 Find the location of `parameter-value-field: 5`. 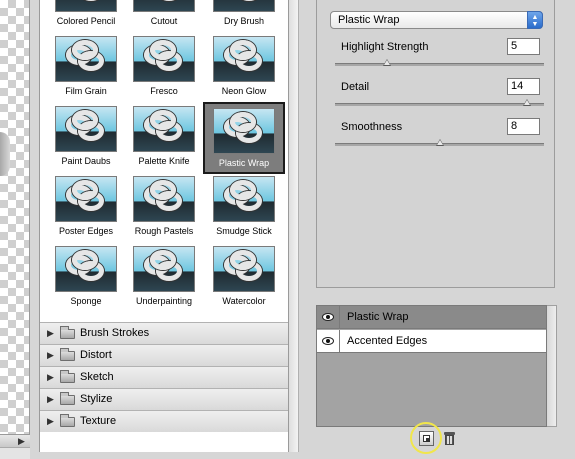

parameter-value-field: 5 is located at coordinates (523, 46).